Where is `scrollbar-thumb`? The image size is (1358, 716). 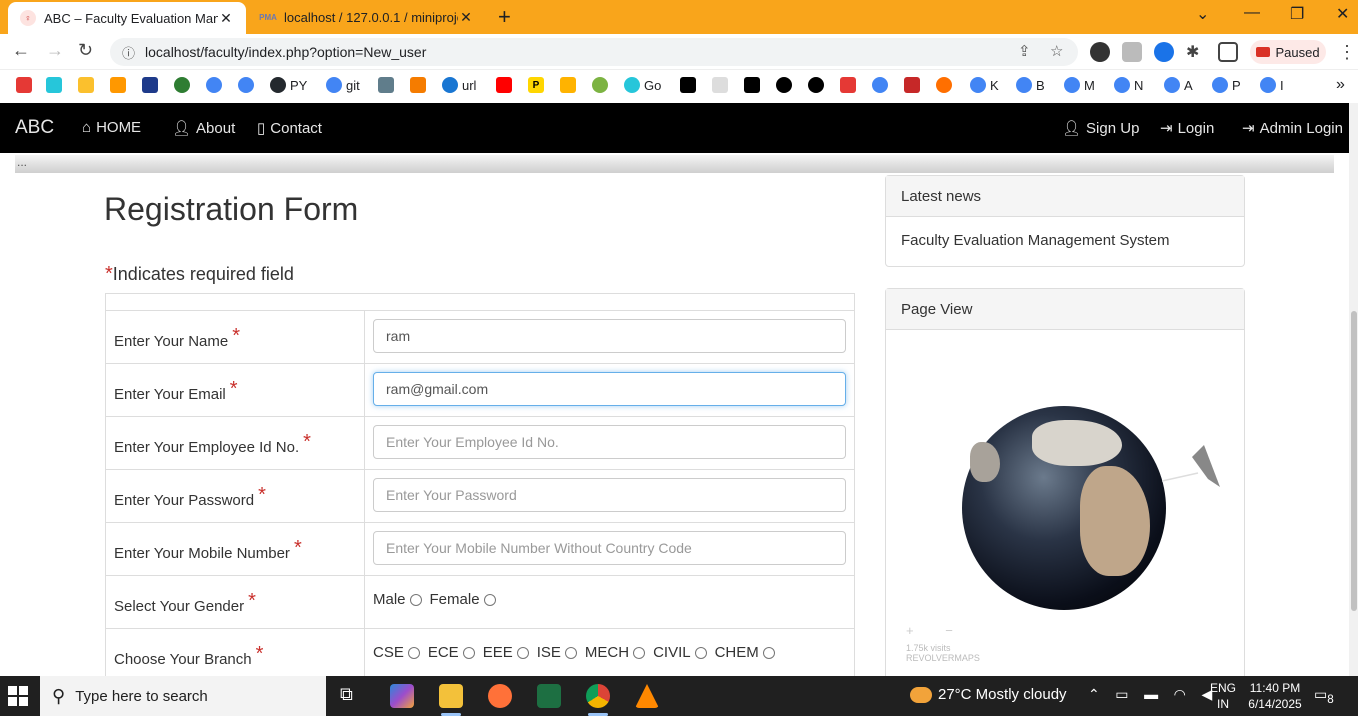
scrollbar-thumb is located at coordinates (1354, 461).